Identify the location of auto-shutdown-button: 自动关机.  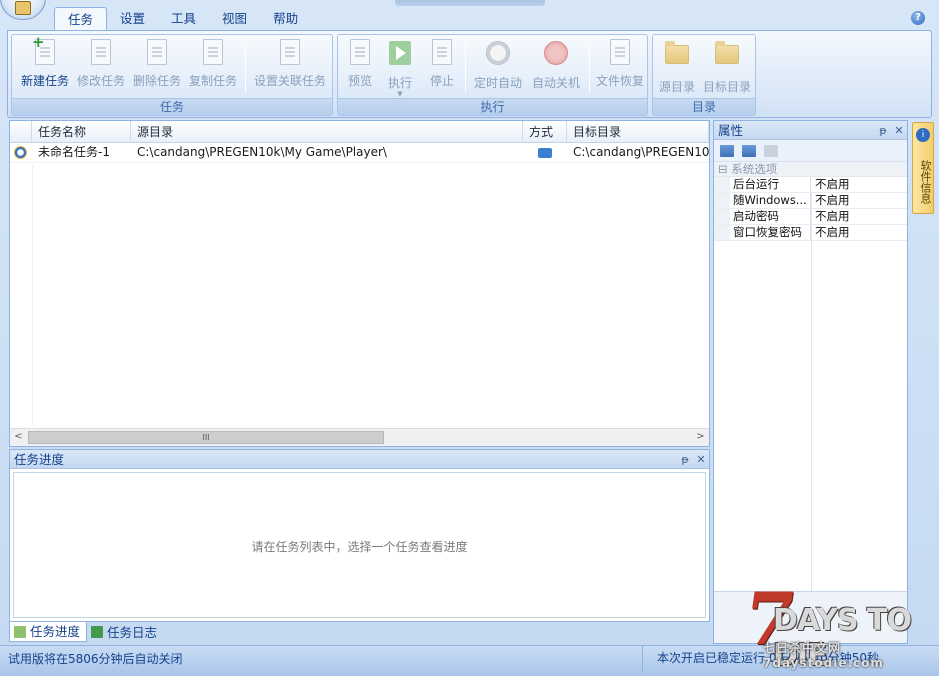
(556, 68).